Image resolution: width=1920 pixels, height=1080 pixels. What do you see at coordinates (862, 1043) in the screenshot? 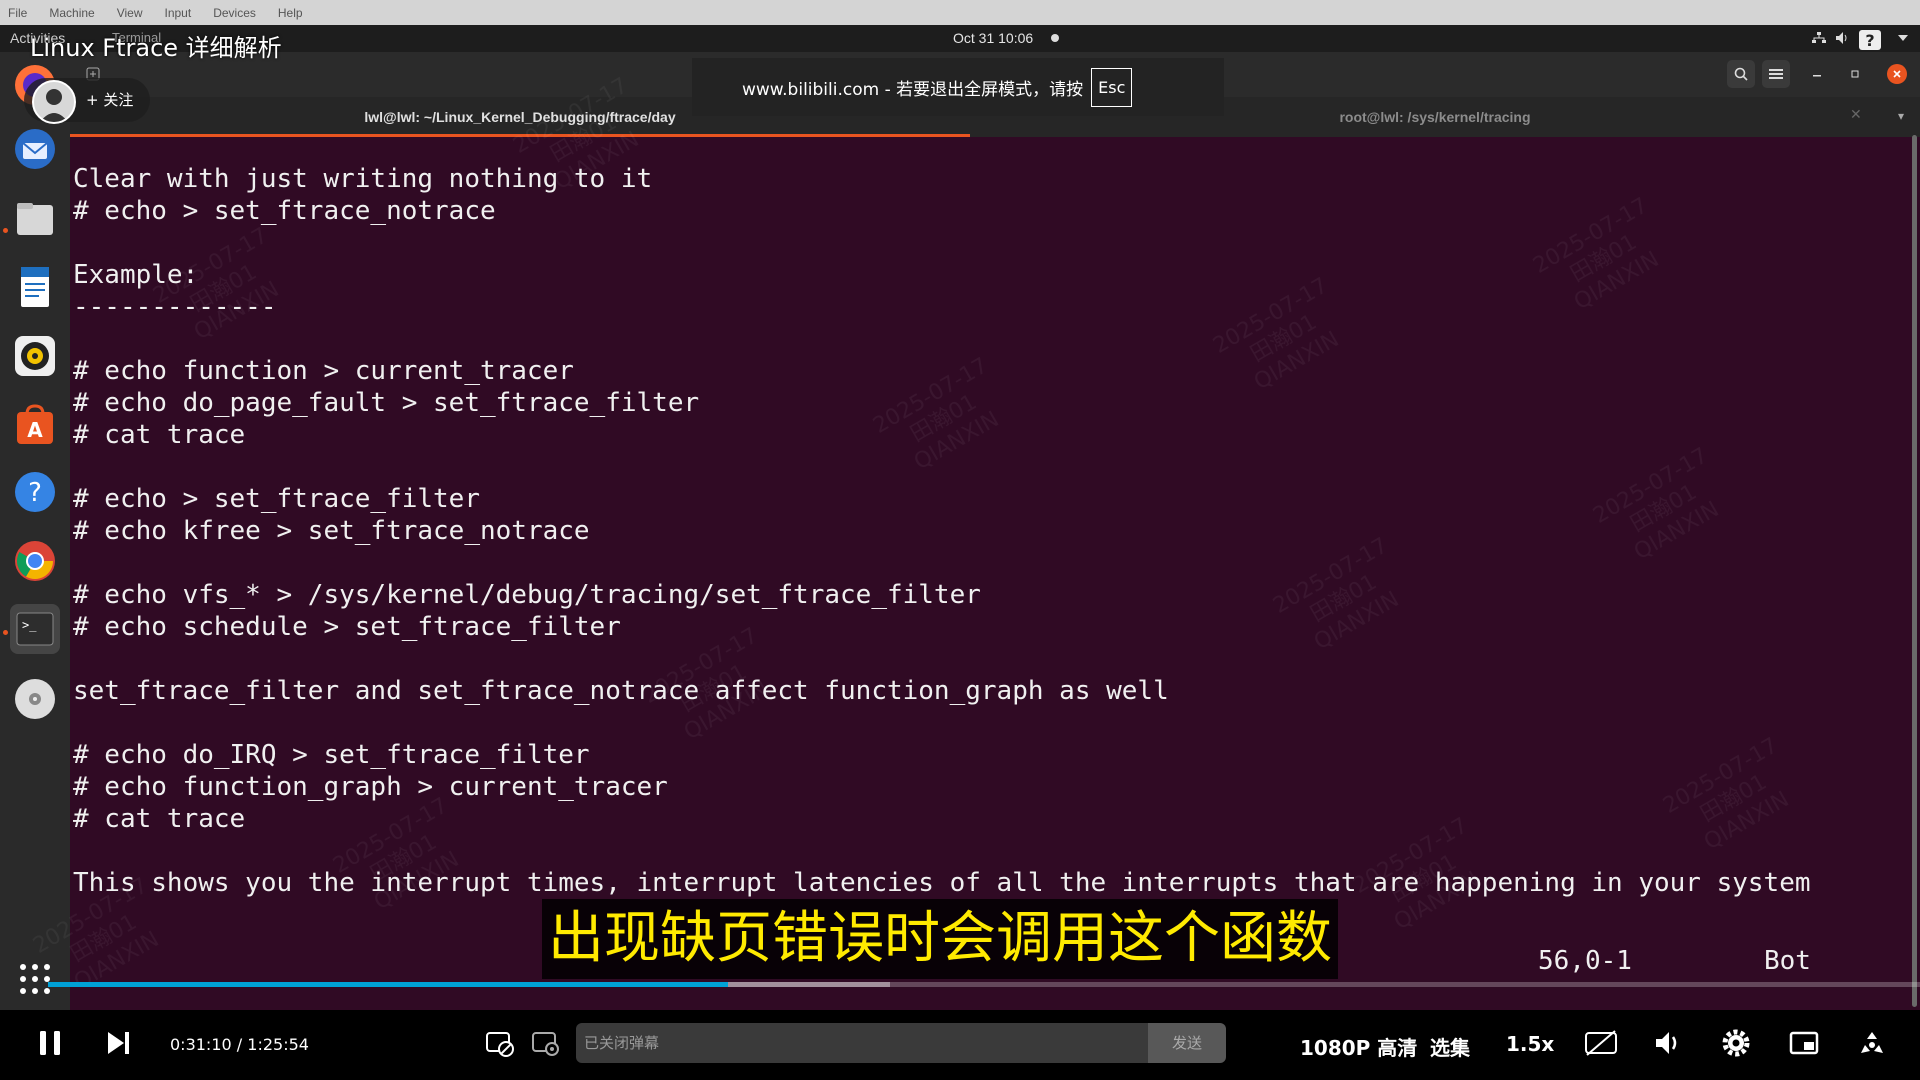
I see `danmaku-input: 已关闭弹幕` at bounding box center [862, 1043].